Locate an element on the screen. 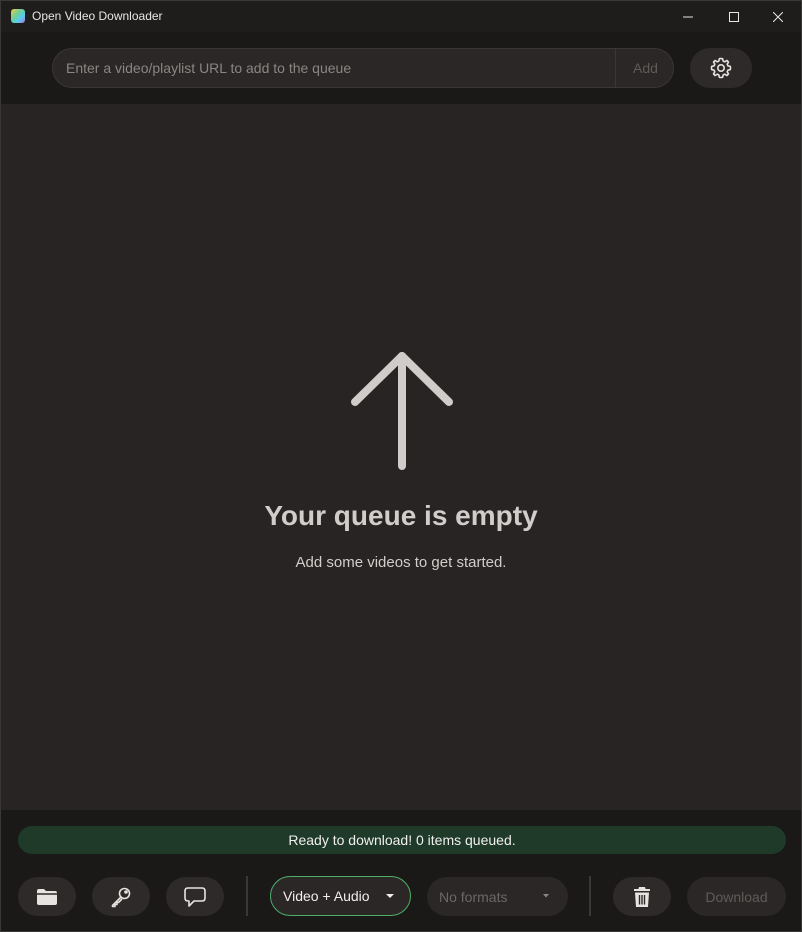 This screenshot has width=802, height=932. maximize-button is located at coordinates (734, 16).